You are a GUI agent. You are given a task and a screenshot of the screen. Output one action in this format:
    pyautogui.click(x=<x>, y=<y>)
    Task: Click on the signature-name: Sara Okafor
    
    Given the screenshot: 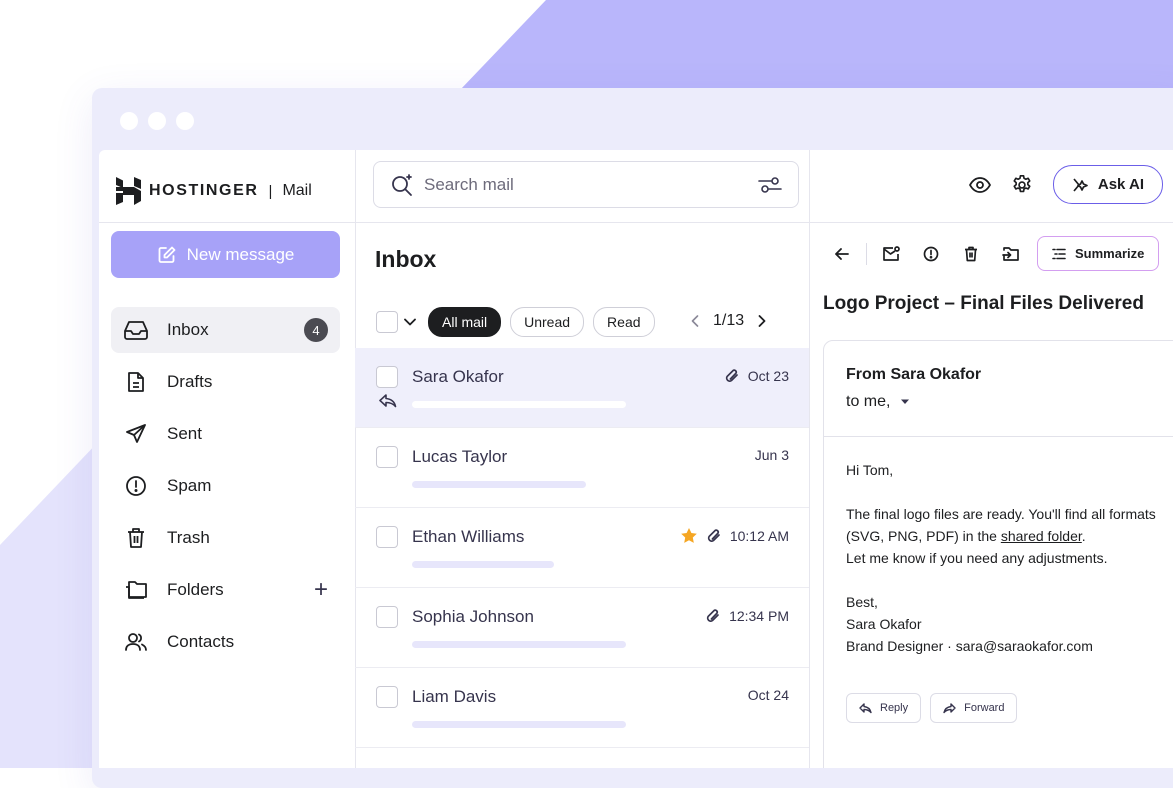 What is the action you would take?
    pyautogui.click(x=884, y=624)
    